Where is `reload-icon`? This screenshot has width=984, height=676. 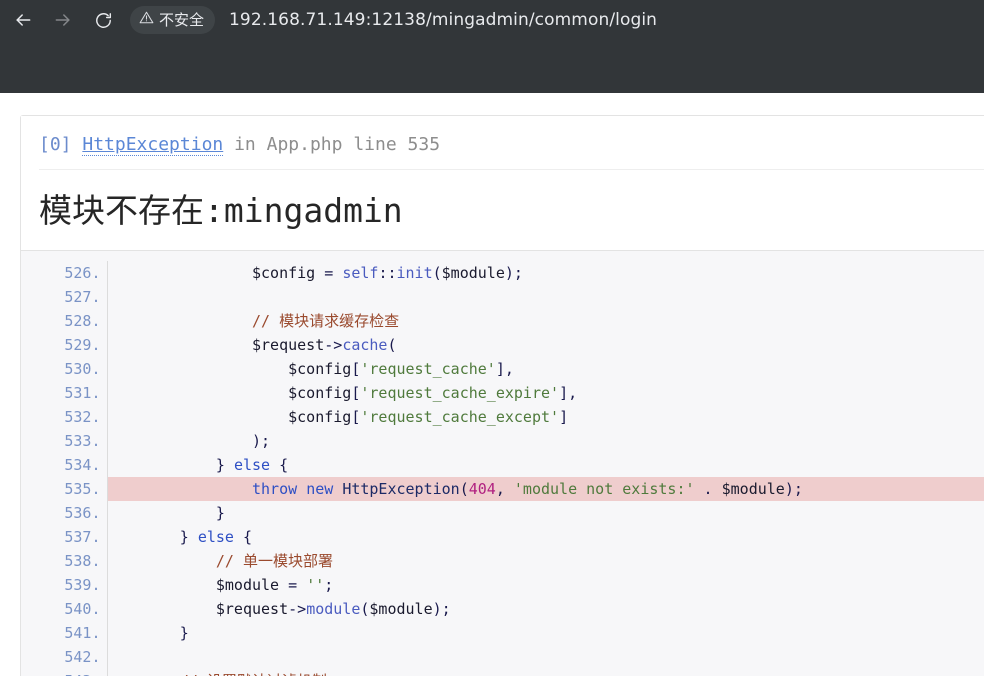 reload-icon is located at coordinates (103, 20).